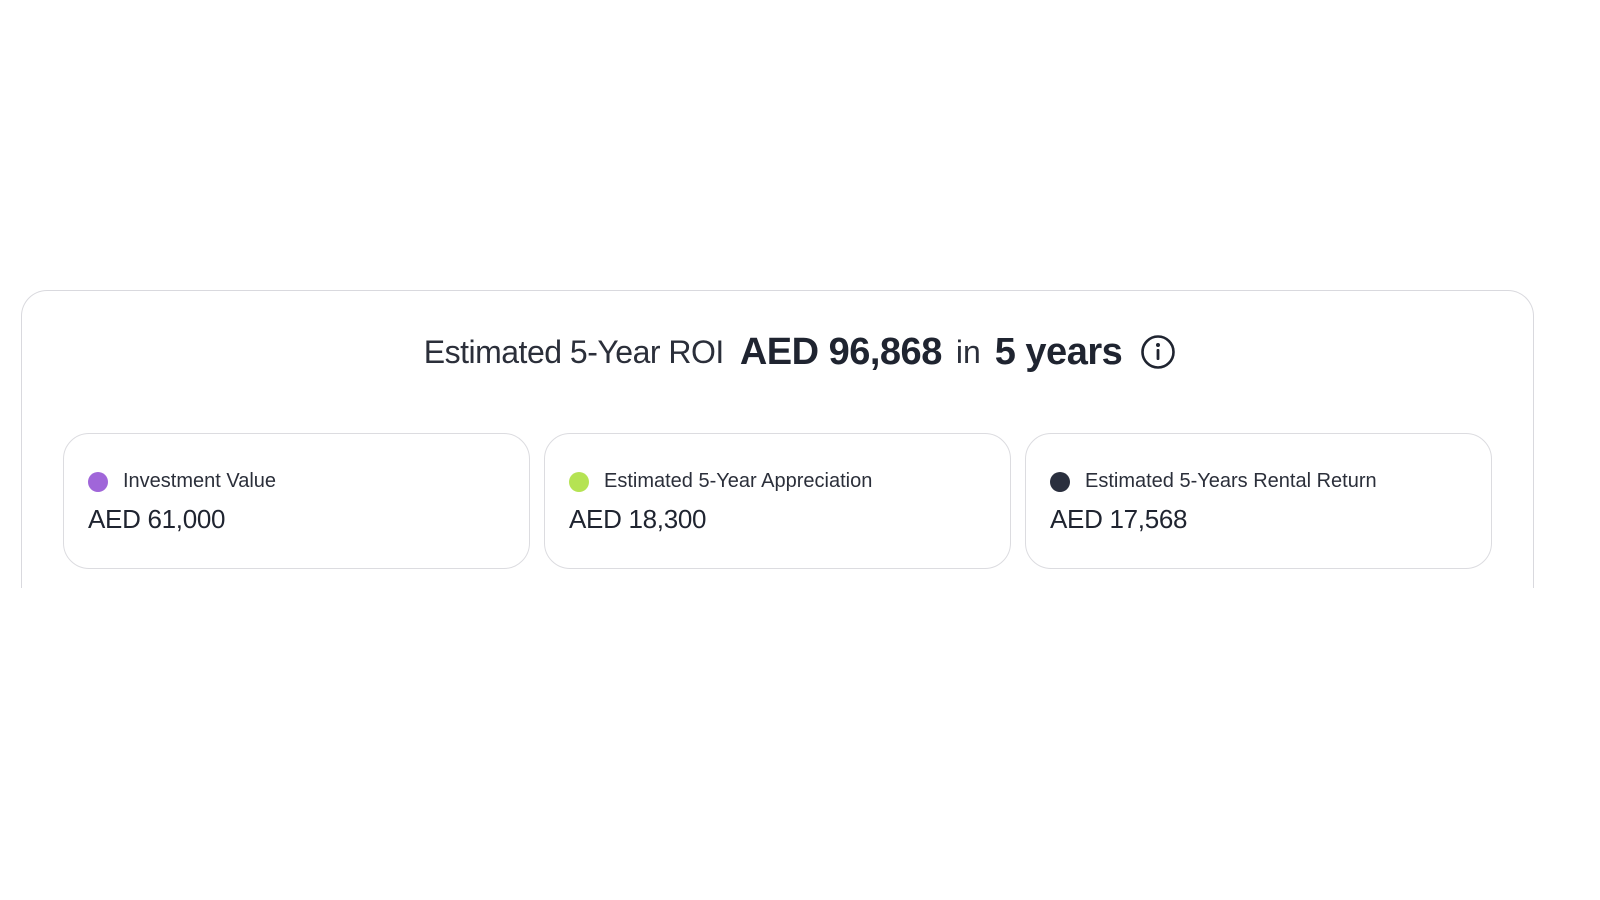  Describe the element at coordinates (841, 351) in the screenshot. I see `roi-amount: AED 96,868` at that location.